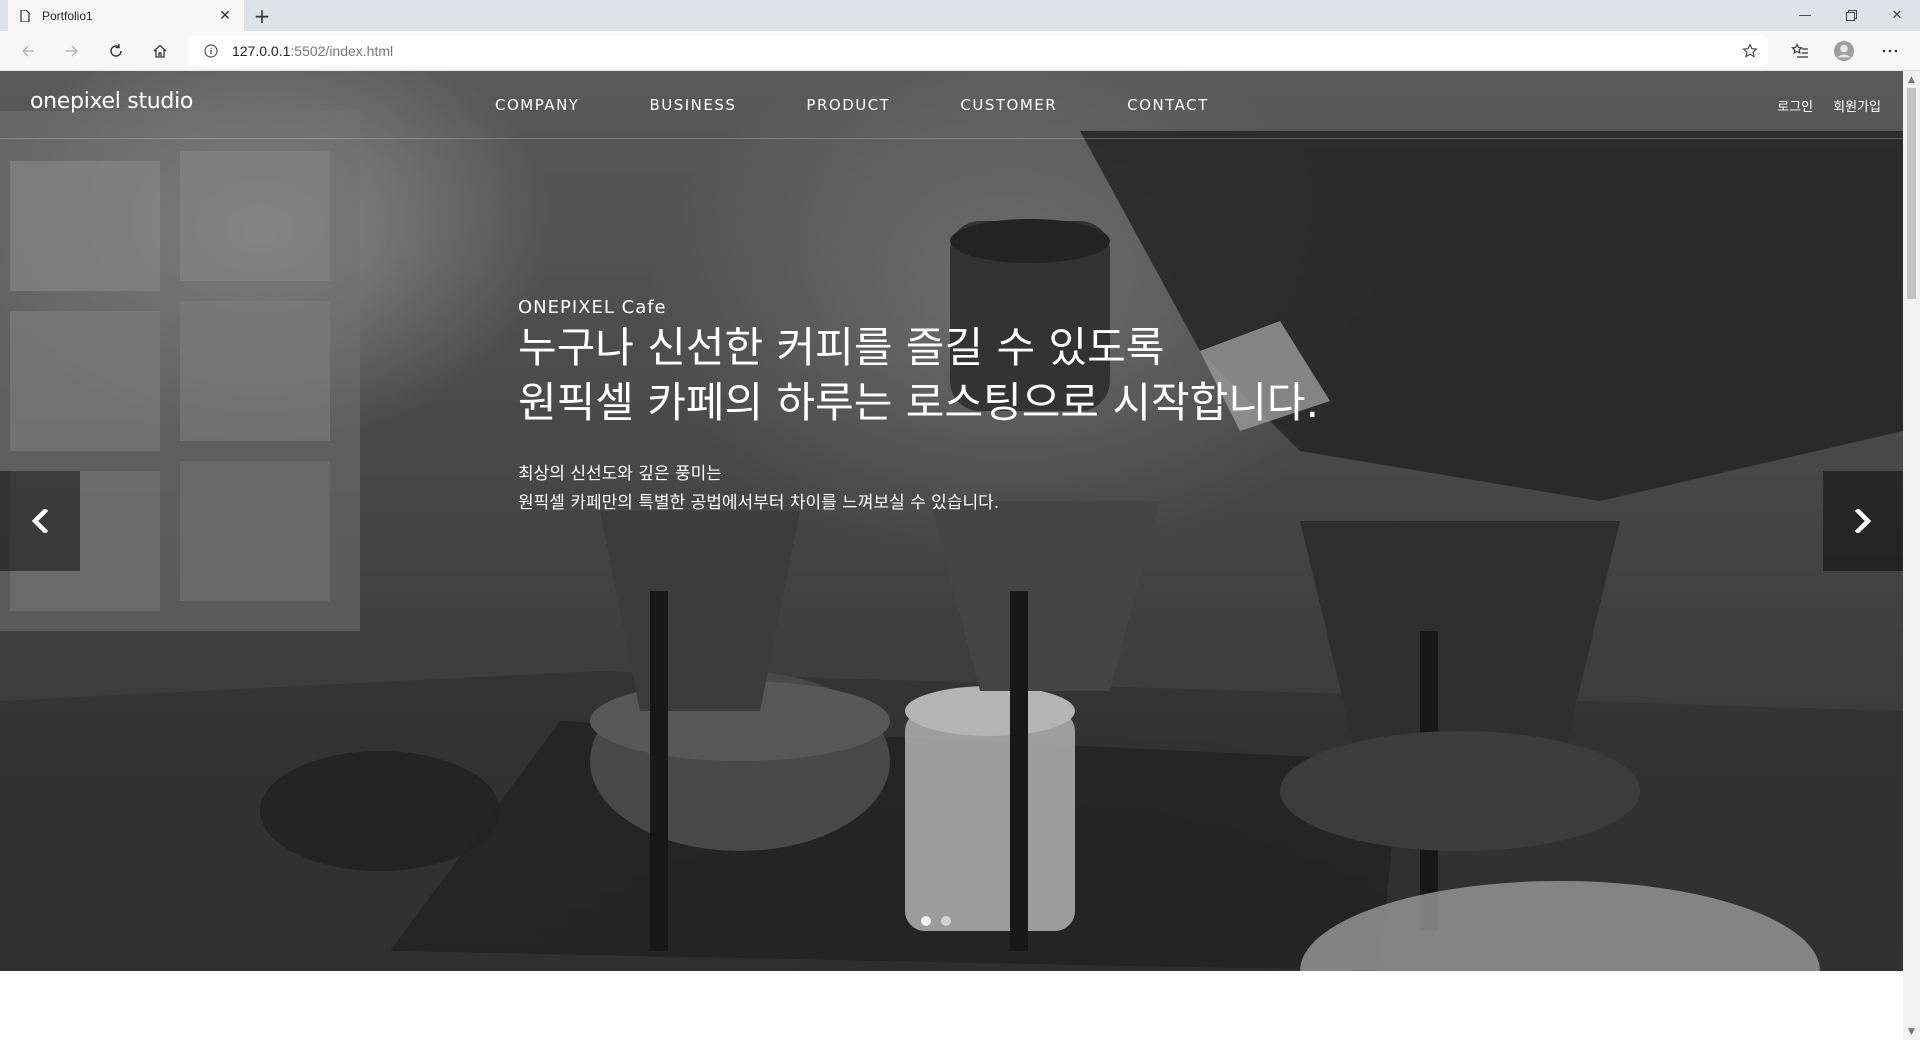 The height and width of the screenshot is (1040, 1920). What do you see at coordinates (111, 101) in the screenshot?
I see `site-logo: onepixel studio` at bounding box center [111, 101].